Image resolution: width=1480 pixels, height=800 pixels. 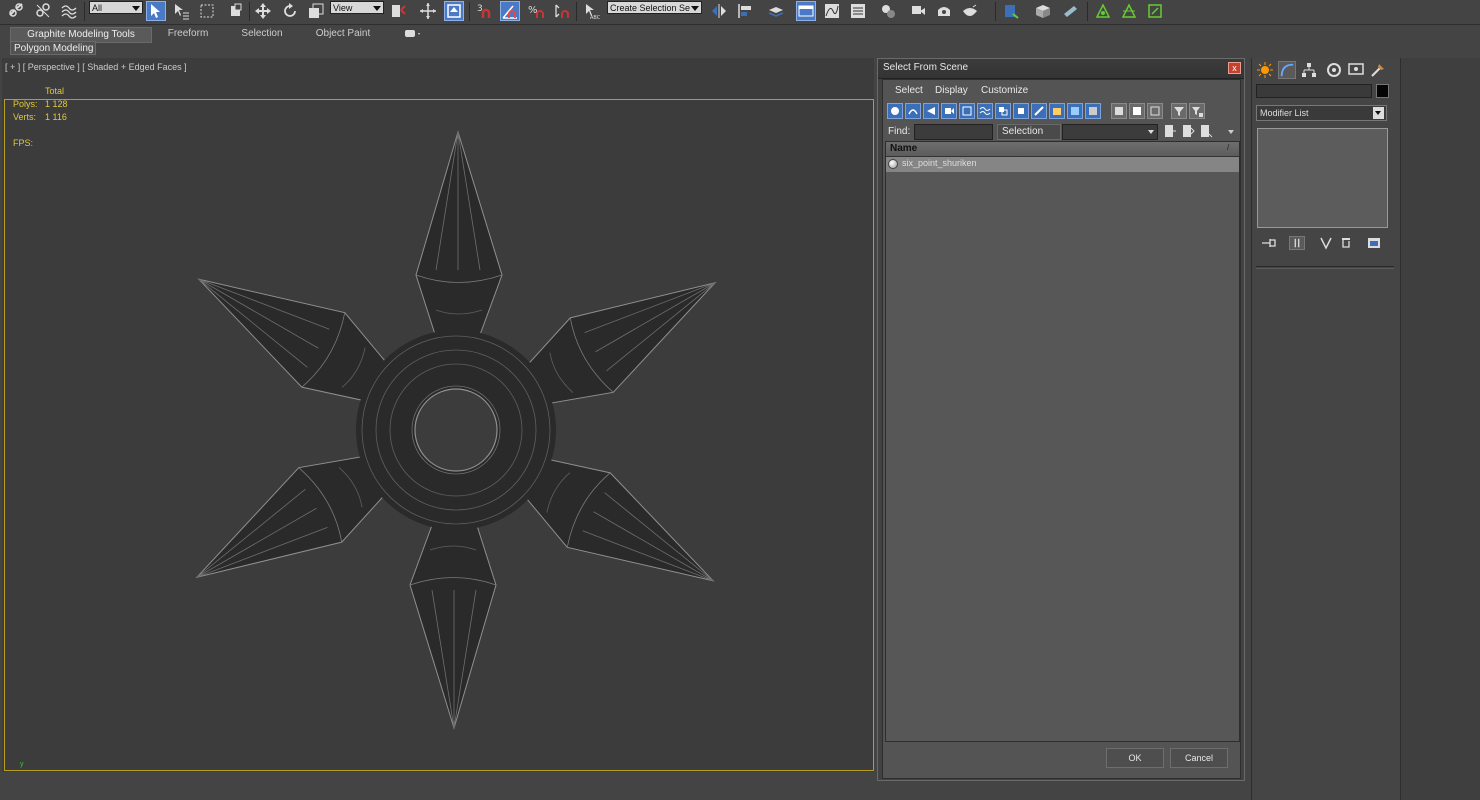 I want to click on selection-set-dropdown, so click(x=1110, y=132).